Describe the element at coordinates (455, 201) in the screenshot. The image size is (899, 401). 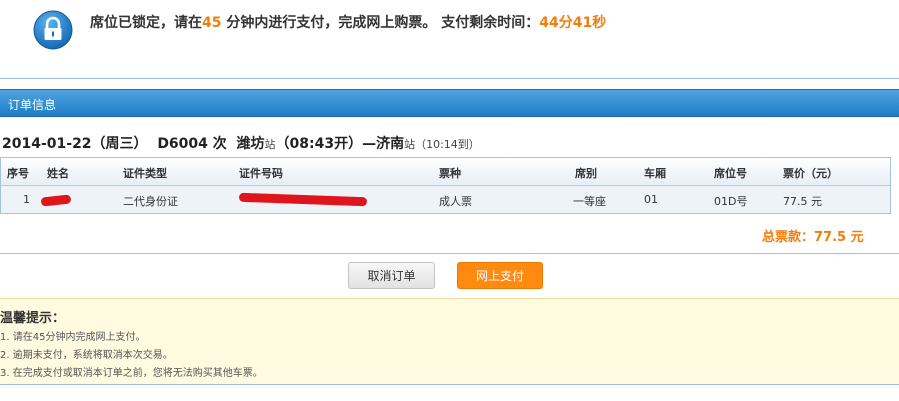
I see `row-ticket-type: 成人票` at that location.